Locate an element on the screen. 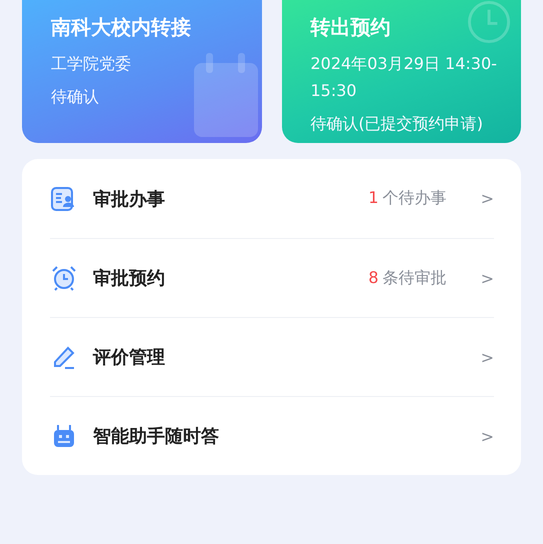 The image size is (543, 544). pencil-icon is located at coordinates (64, 357).